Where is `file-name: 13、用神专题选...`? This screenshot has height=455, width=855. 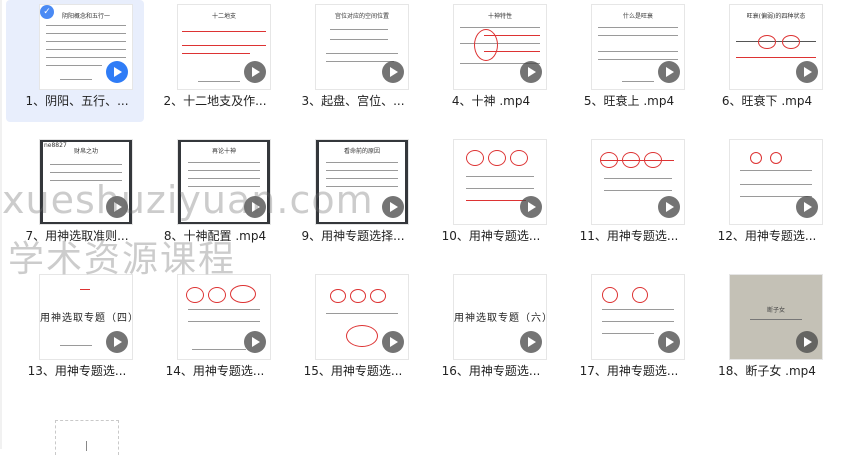 file-name: 13、用神专题选... is located at coordinates (77, 371).